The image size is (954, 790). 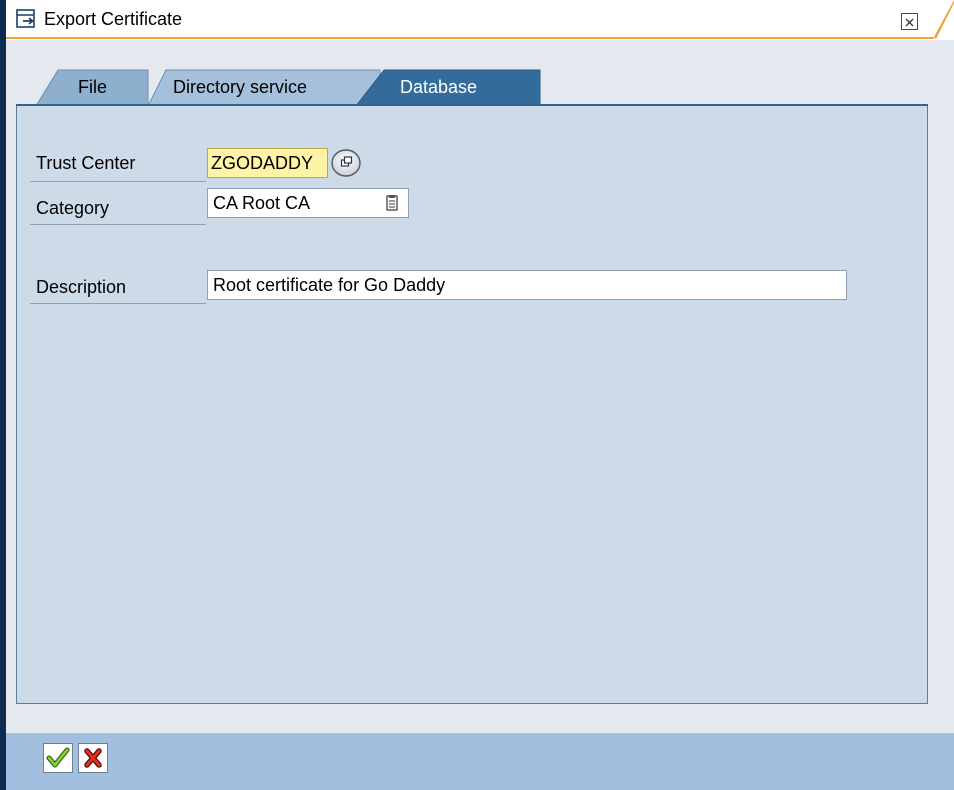 I want to click on category-underline, so click(x=118, y=224).